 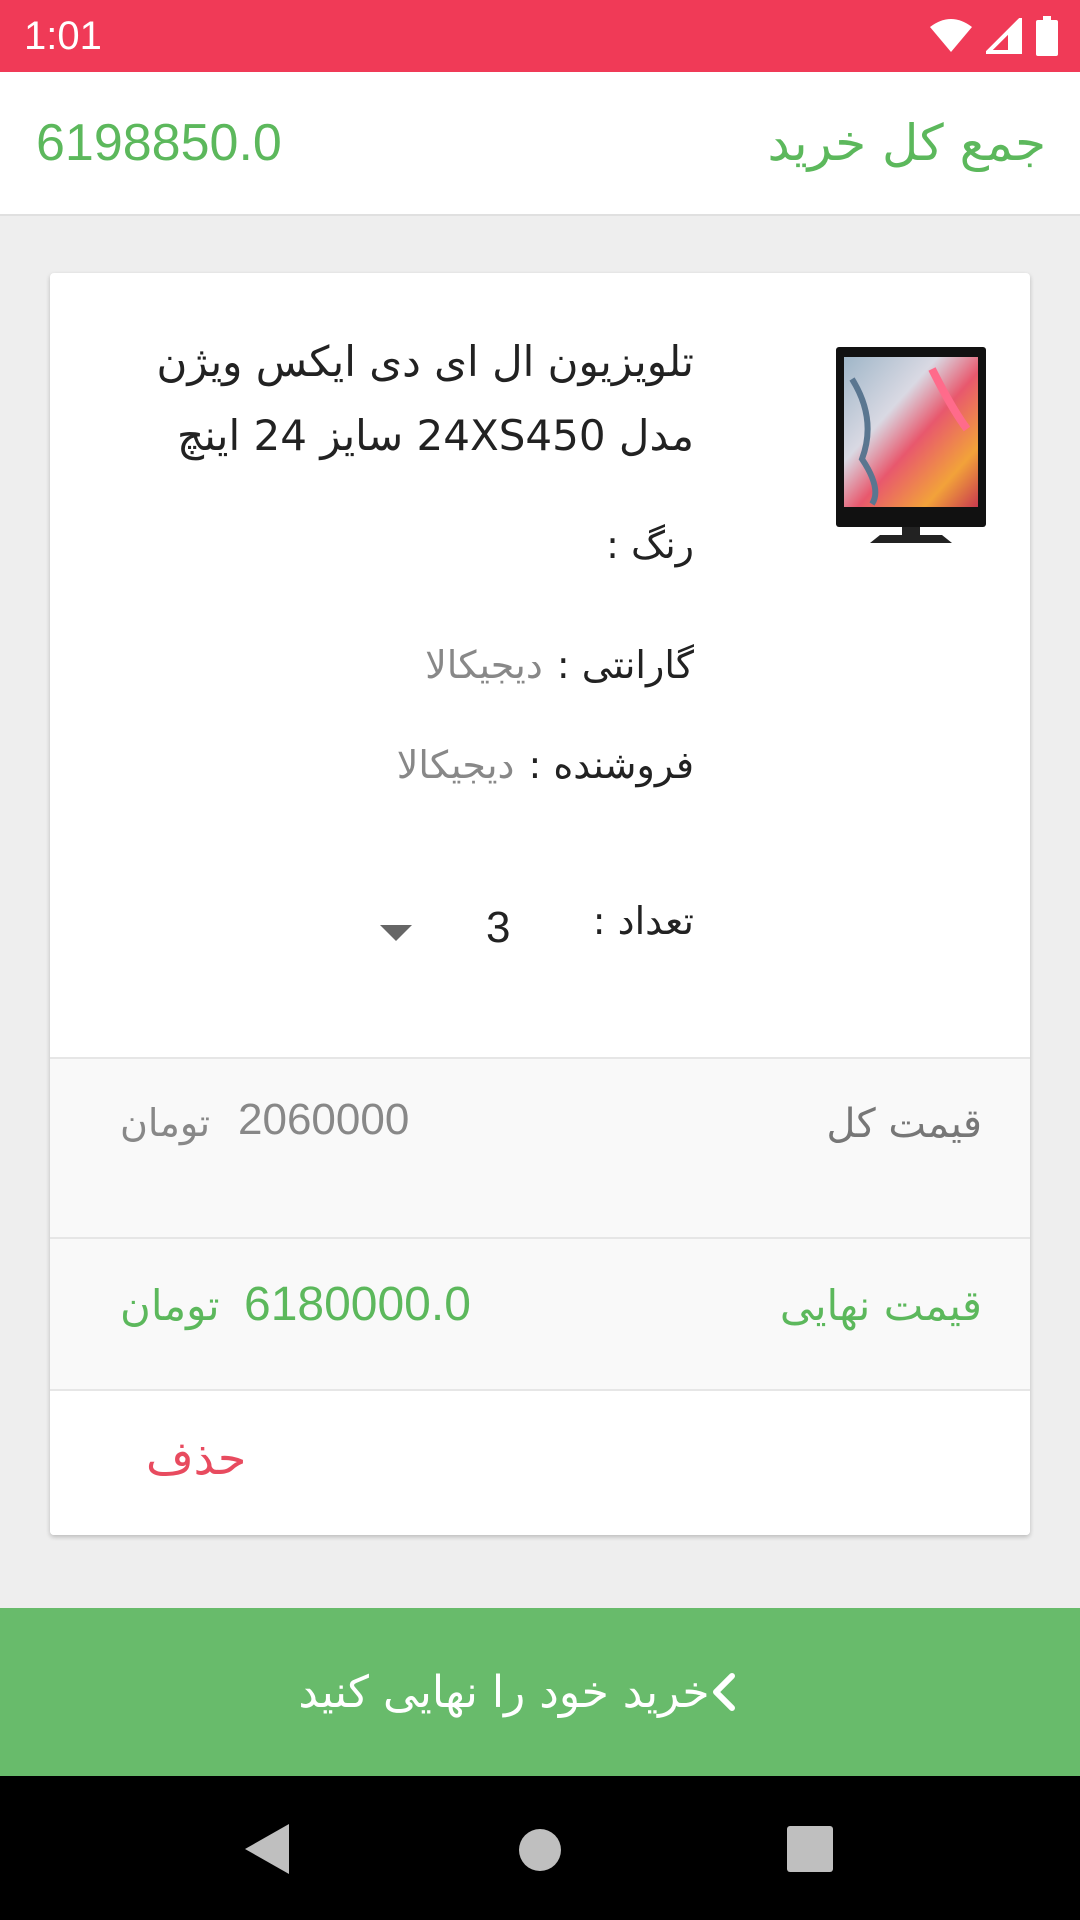 I want to click on recents-icon, so click(x=810, y=1851).